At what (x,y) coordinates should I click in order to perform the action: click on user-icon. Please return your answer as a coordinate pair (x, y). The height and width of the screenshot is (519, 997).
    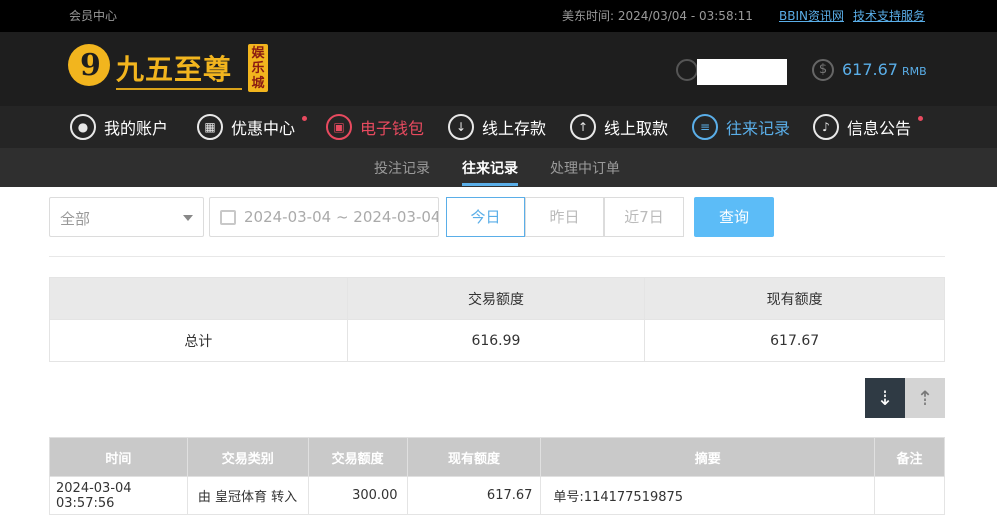
    Looking at the image, I should click on (687, 70).